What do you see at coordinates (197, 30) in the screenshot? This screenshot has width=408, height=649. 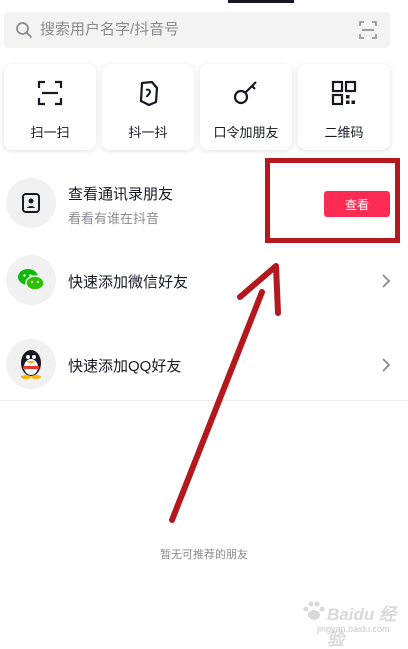 I see `search-bar: 搜索用户名字/抖音号` at bounding box center [197, 30].